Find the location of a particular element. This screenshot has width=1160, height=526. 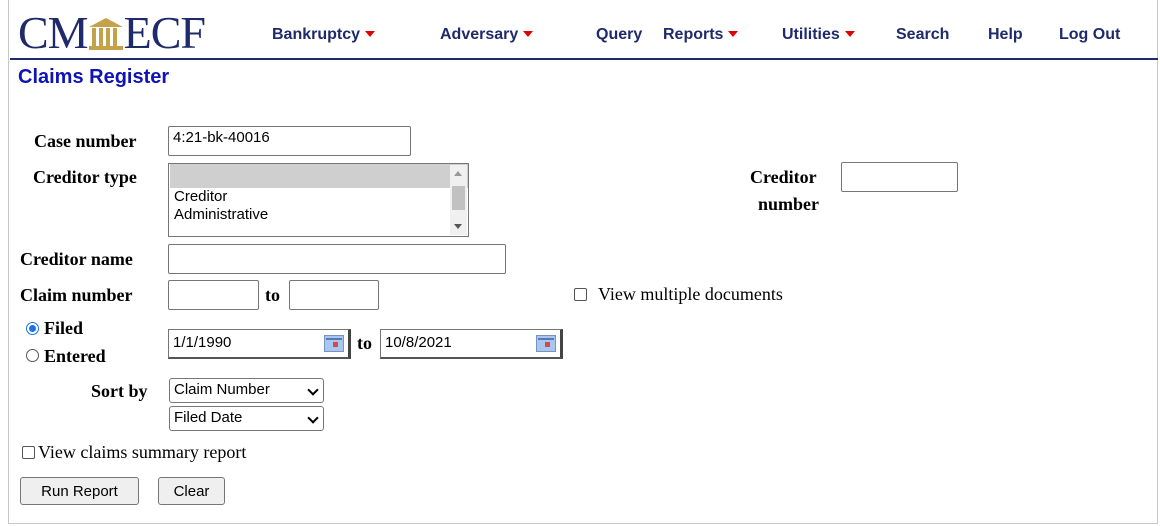

nav-help: Help is located at coordinates (1005, 35).